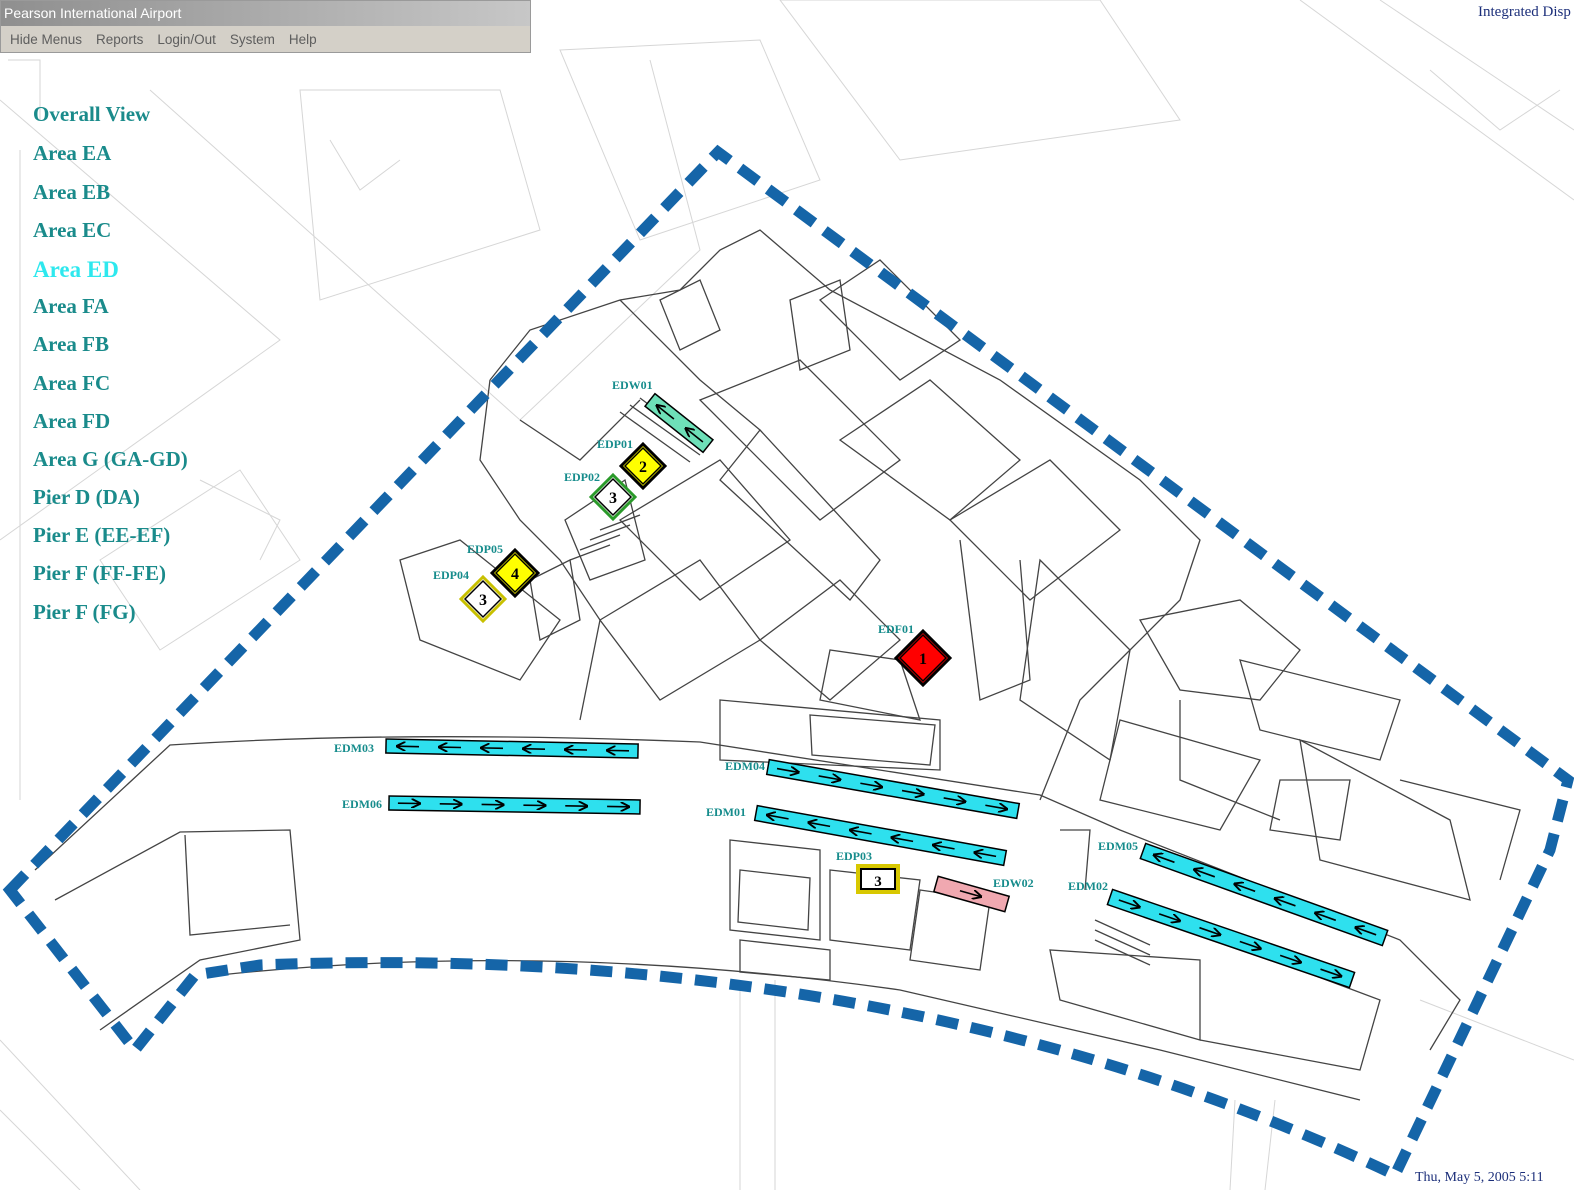 This screenshot has height=1190, width=1574. Describe the element at coordinates (71, 344) in the screenshot. I see `nav-area-fb: Area FB` at that location.